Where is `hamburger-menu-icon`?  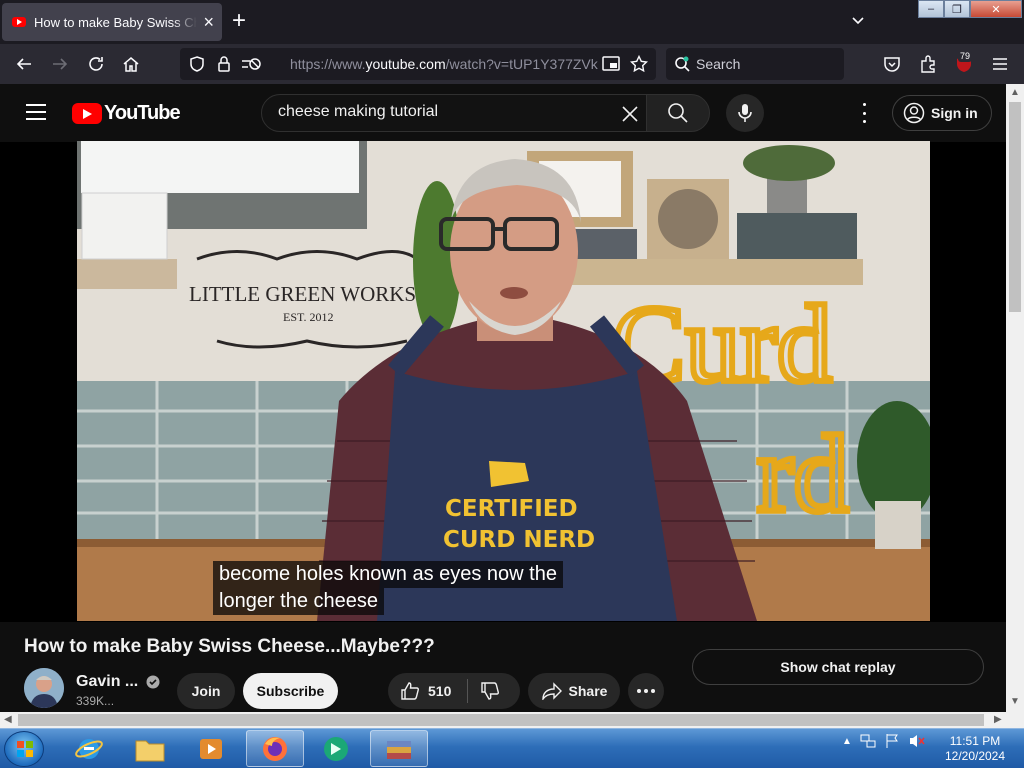 hamburger-menu-icon is located at coordinates (1000, 64).